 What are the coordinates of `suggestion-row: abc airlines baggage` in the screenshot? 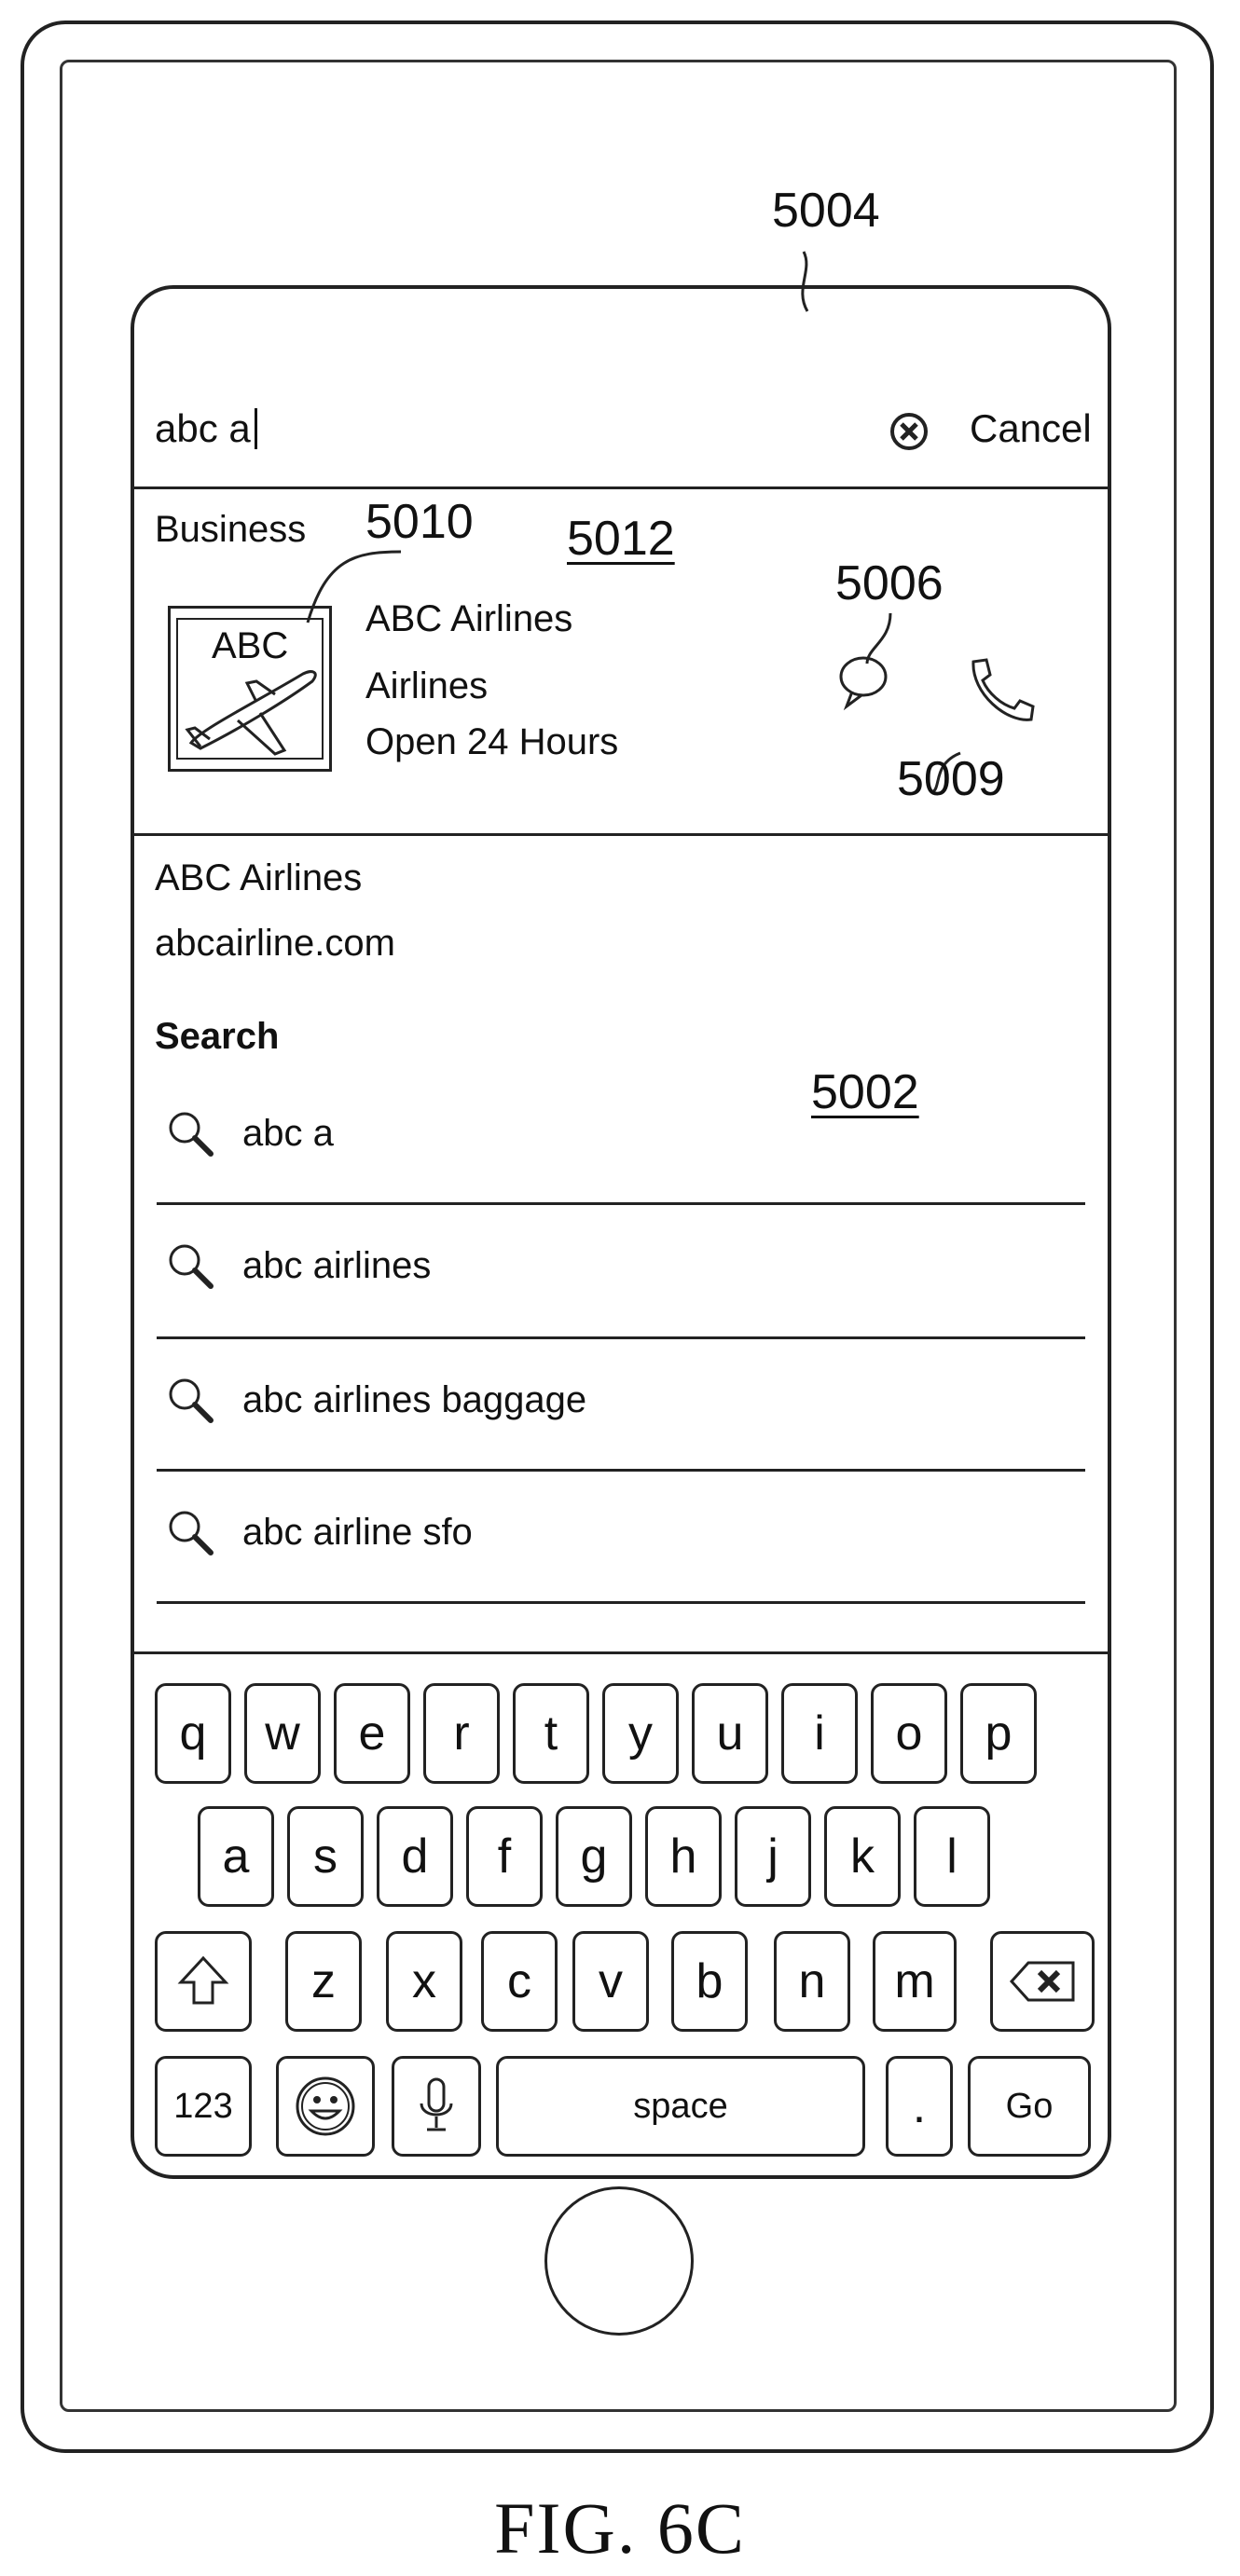 It's located at (375, 1400).